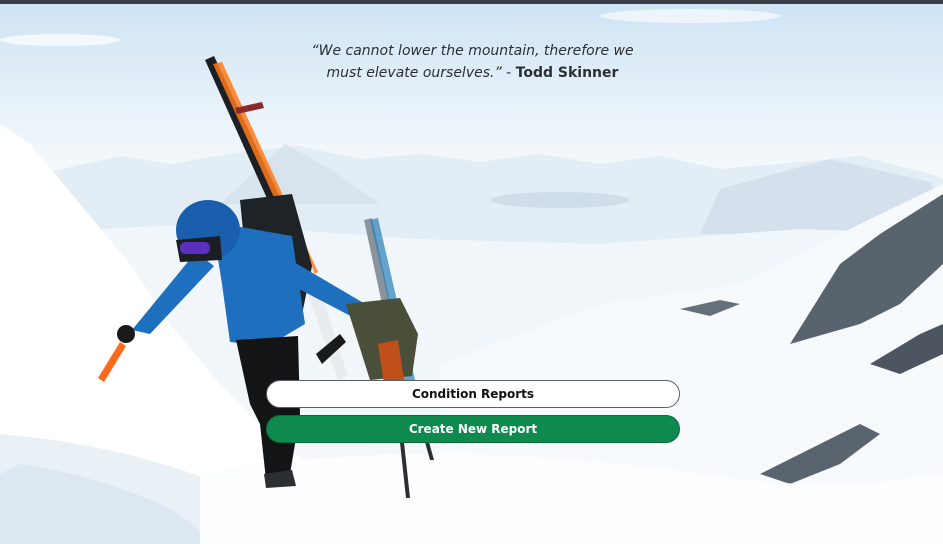 Image resolution: width=943 pixels, height=544 pixels. I want to click on condition-reports-label: Condition Reports, so click(473, 394).